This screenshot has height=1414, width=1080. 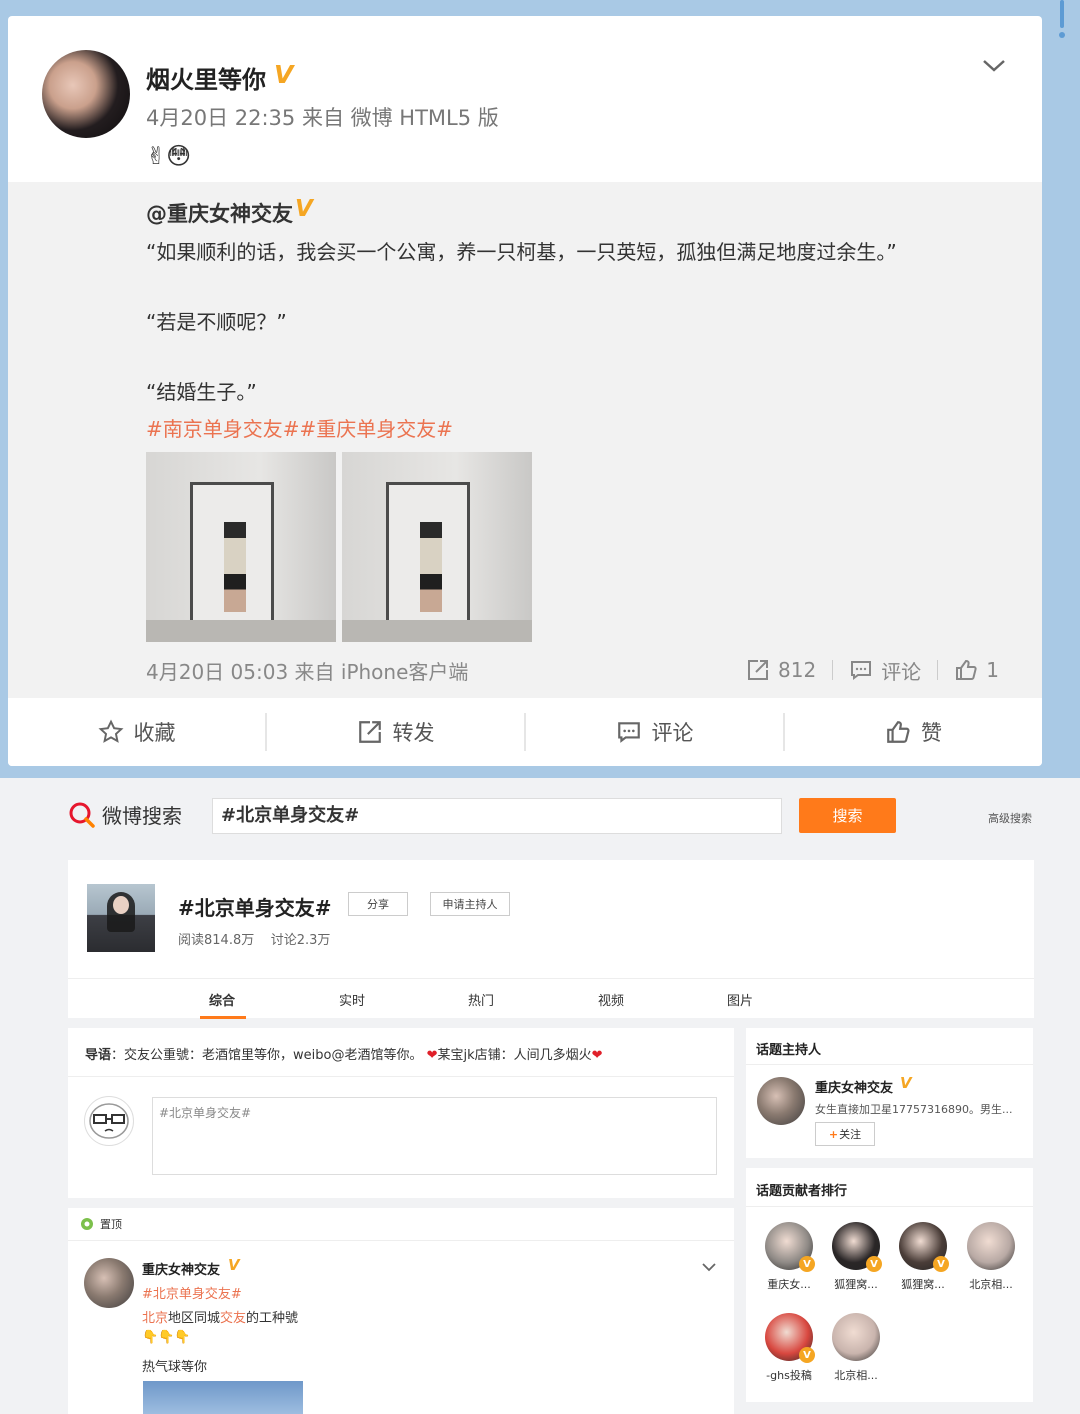 I want to click on ranking-title: 话题贡献者排行, so click(x=802, y=1191).